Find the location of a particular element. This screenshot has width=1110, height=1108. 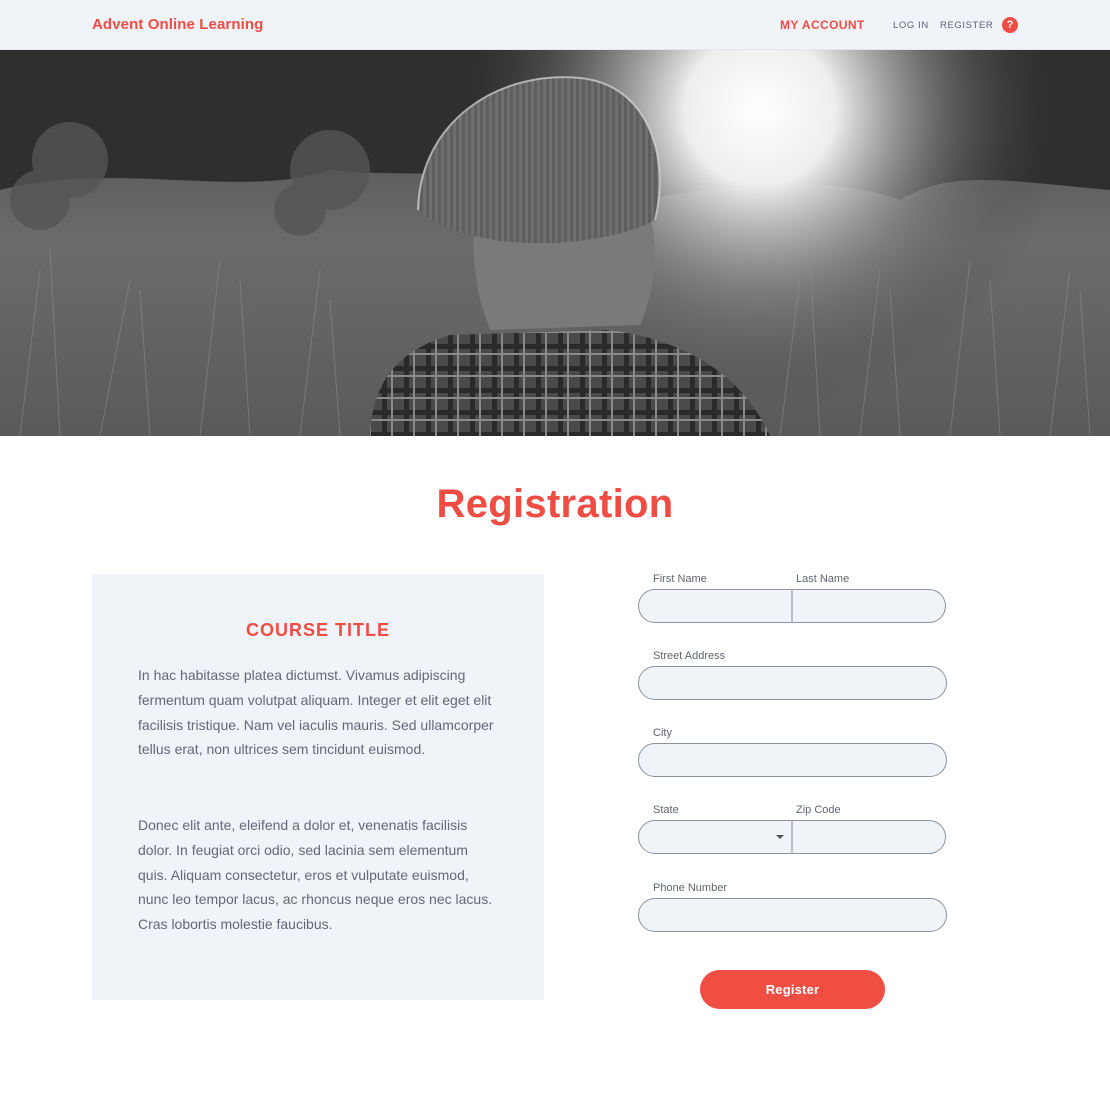

city-field is located at coordinates (792, 760).